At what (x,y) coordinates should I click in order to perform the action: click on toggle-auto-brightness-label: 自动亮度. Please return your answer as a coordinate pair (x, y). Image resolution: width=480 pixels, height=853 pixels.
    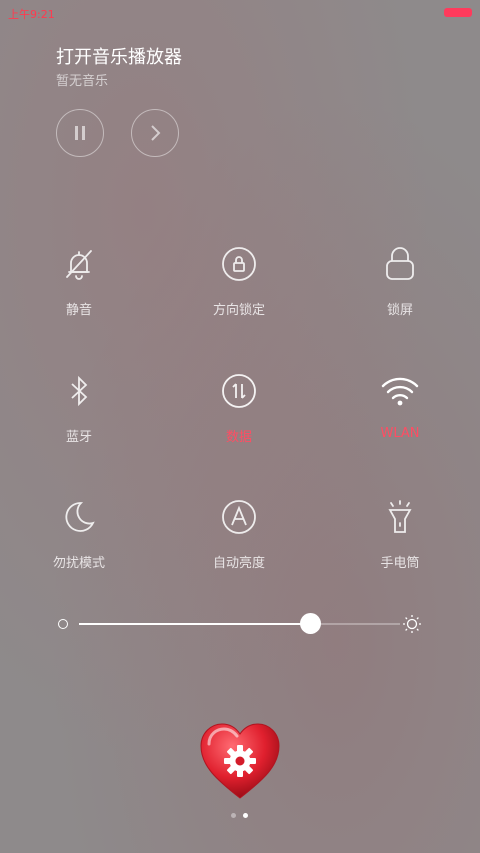
    Looking at the image, I should click on (238, 563).